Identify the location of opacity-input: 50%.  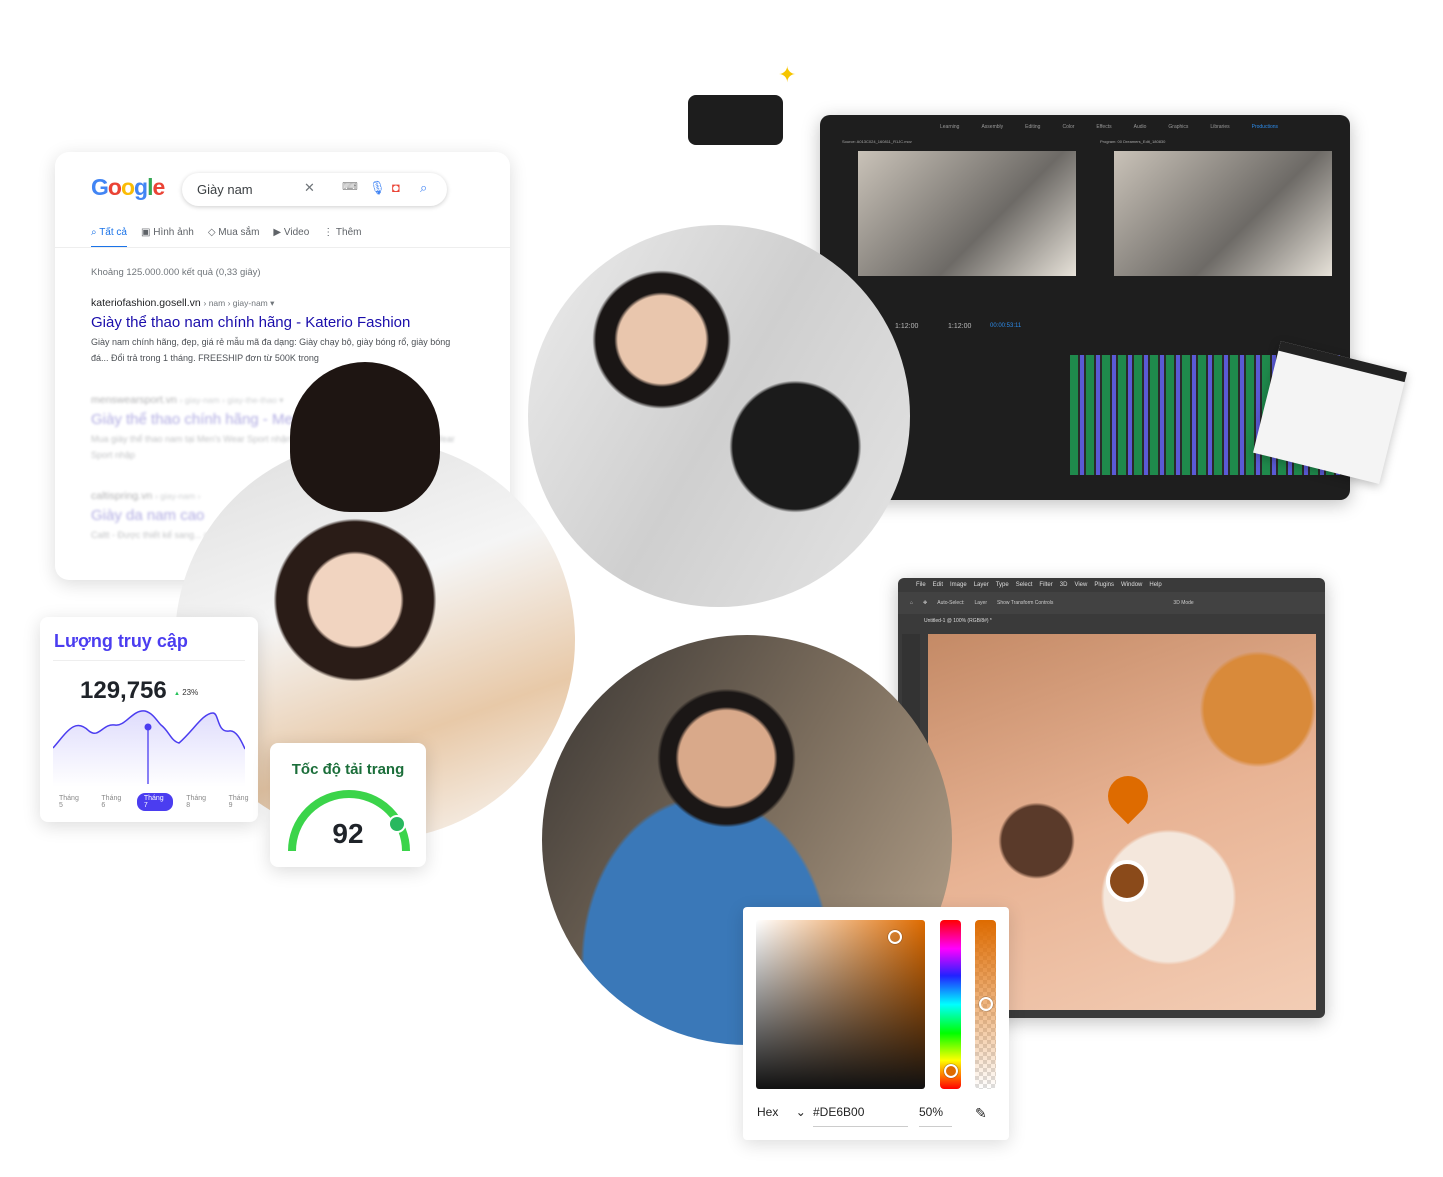
(931, 1112).